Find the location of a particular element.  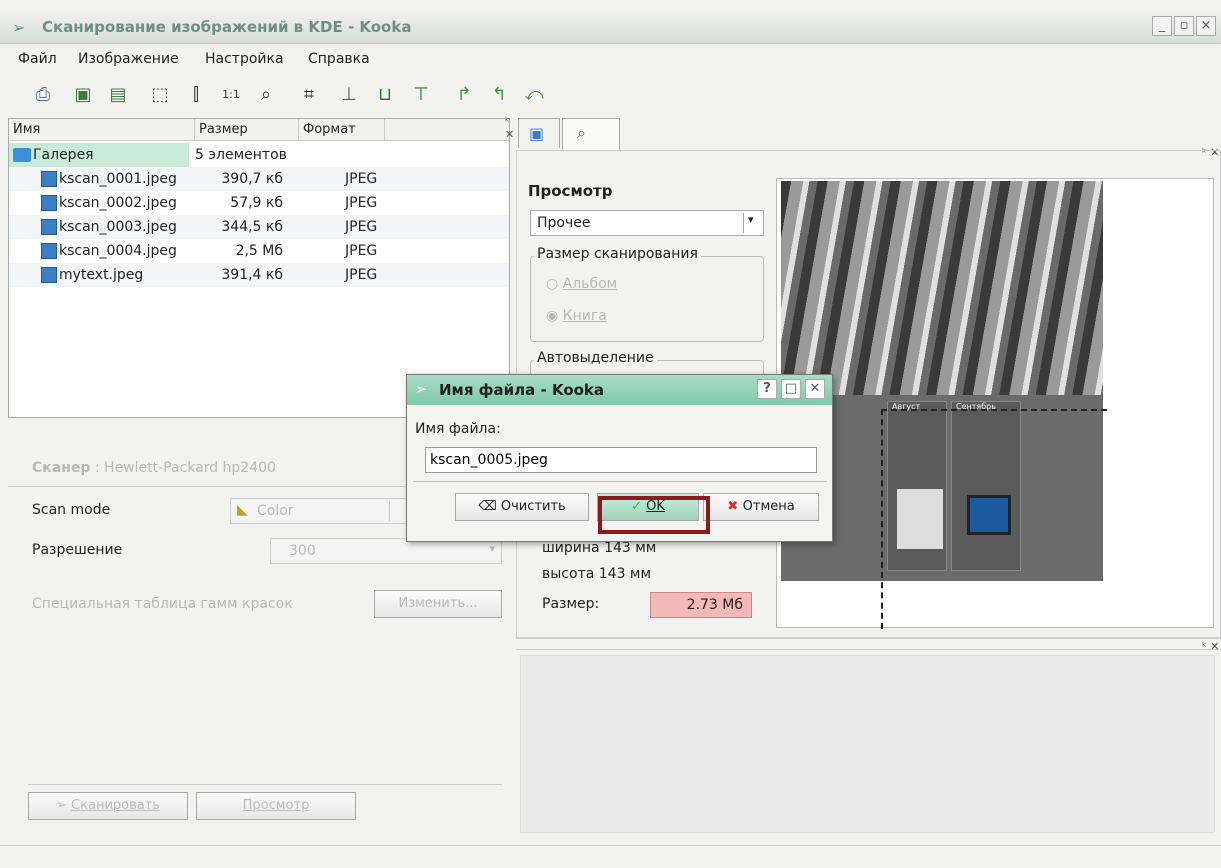

rotate-right-icon: ↱ is located at coordinates (464, 95).